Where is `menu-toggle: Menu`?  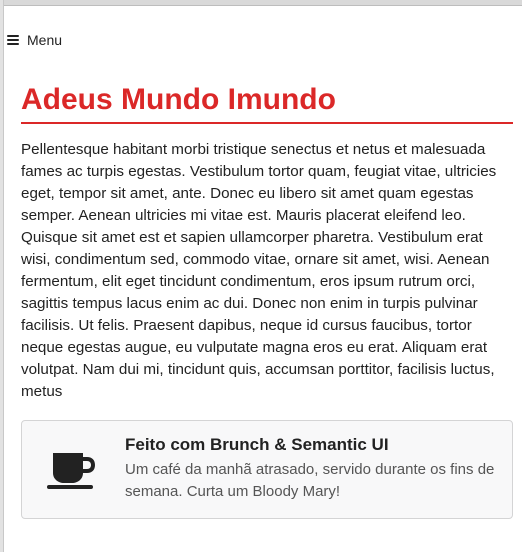 menu-toggle: Menu is located at coordinates (34, 40).